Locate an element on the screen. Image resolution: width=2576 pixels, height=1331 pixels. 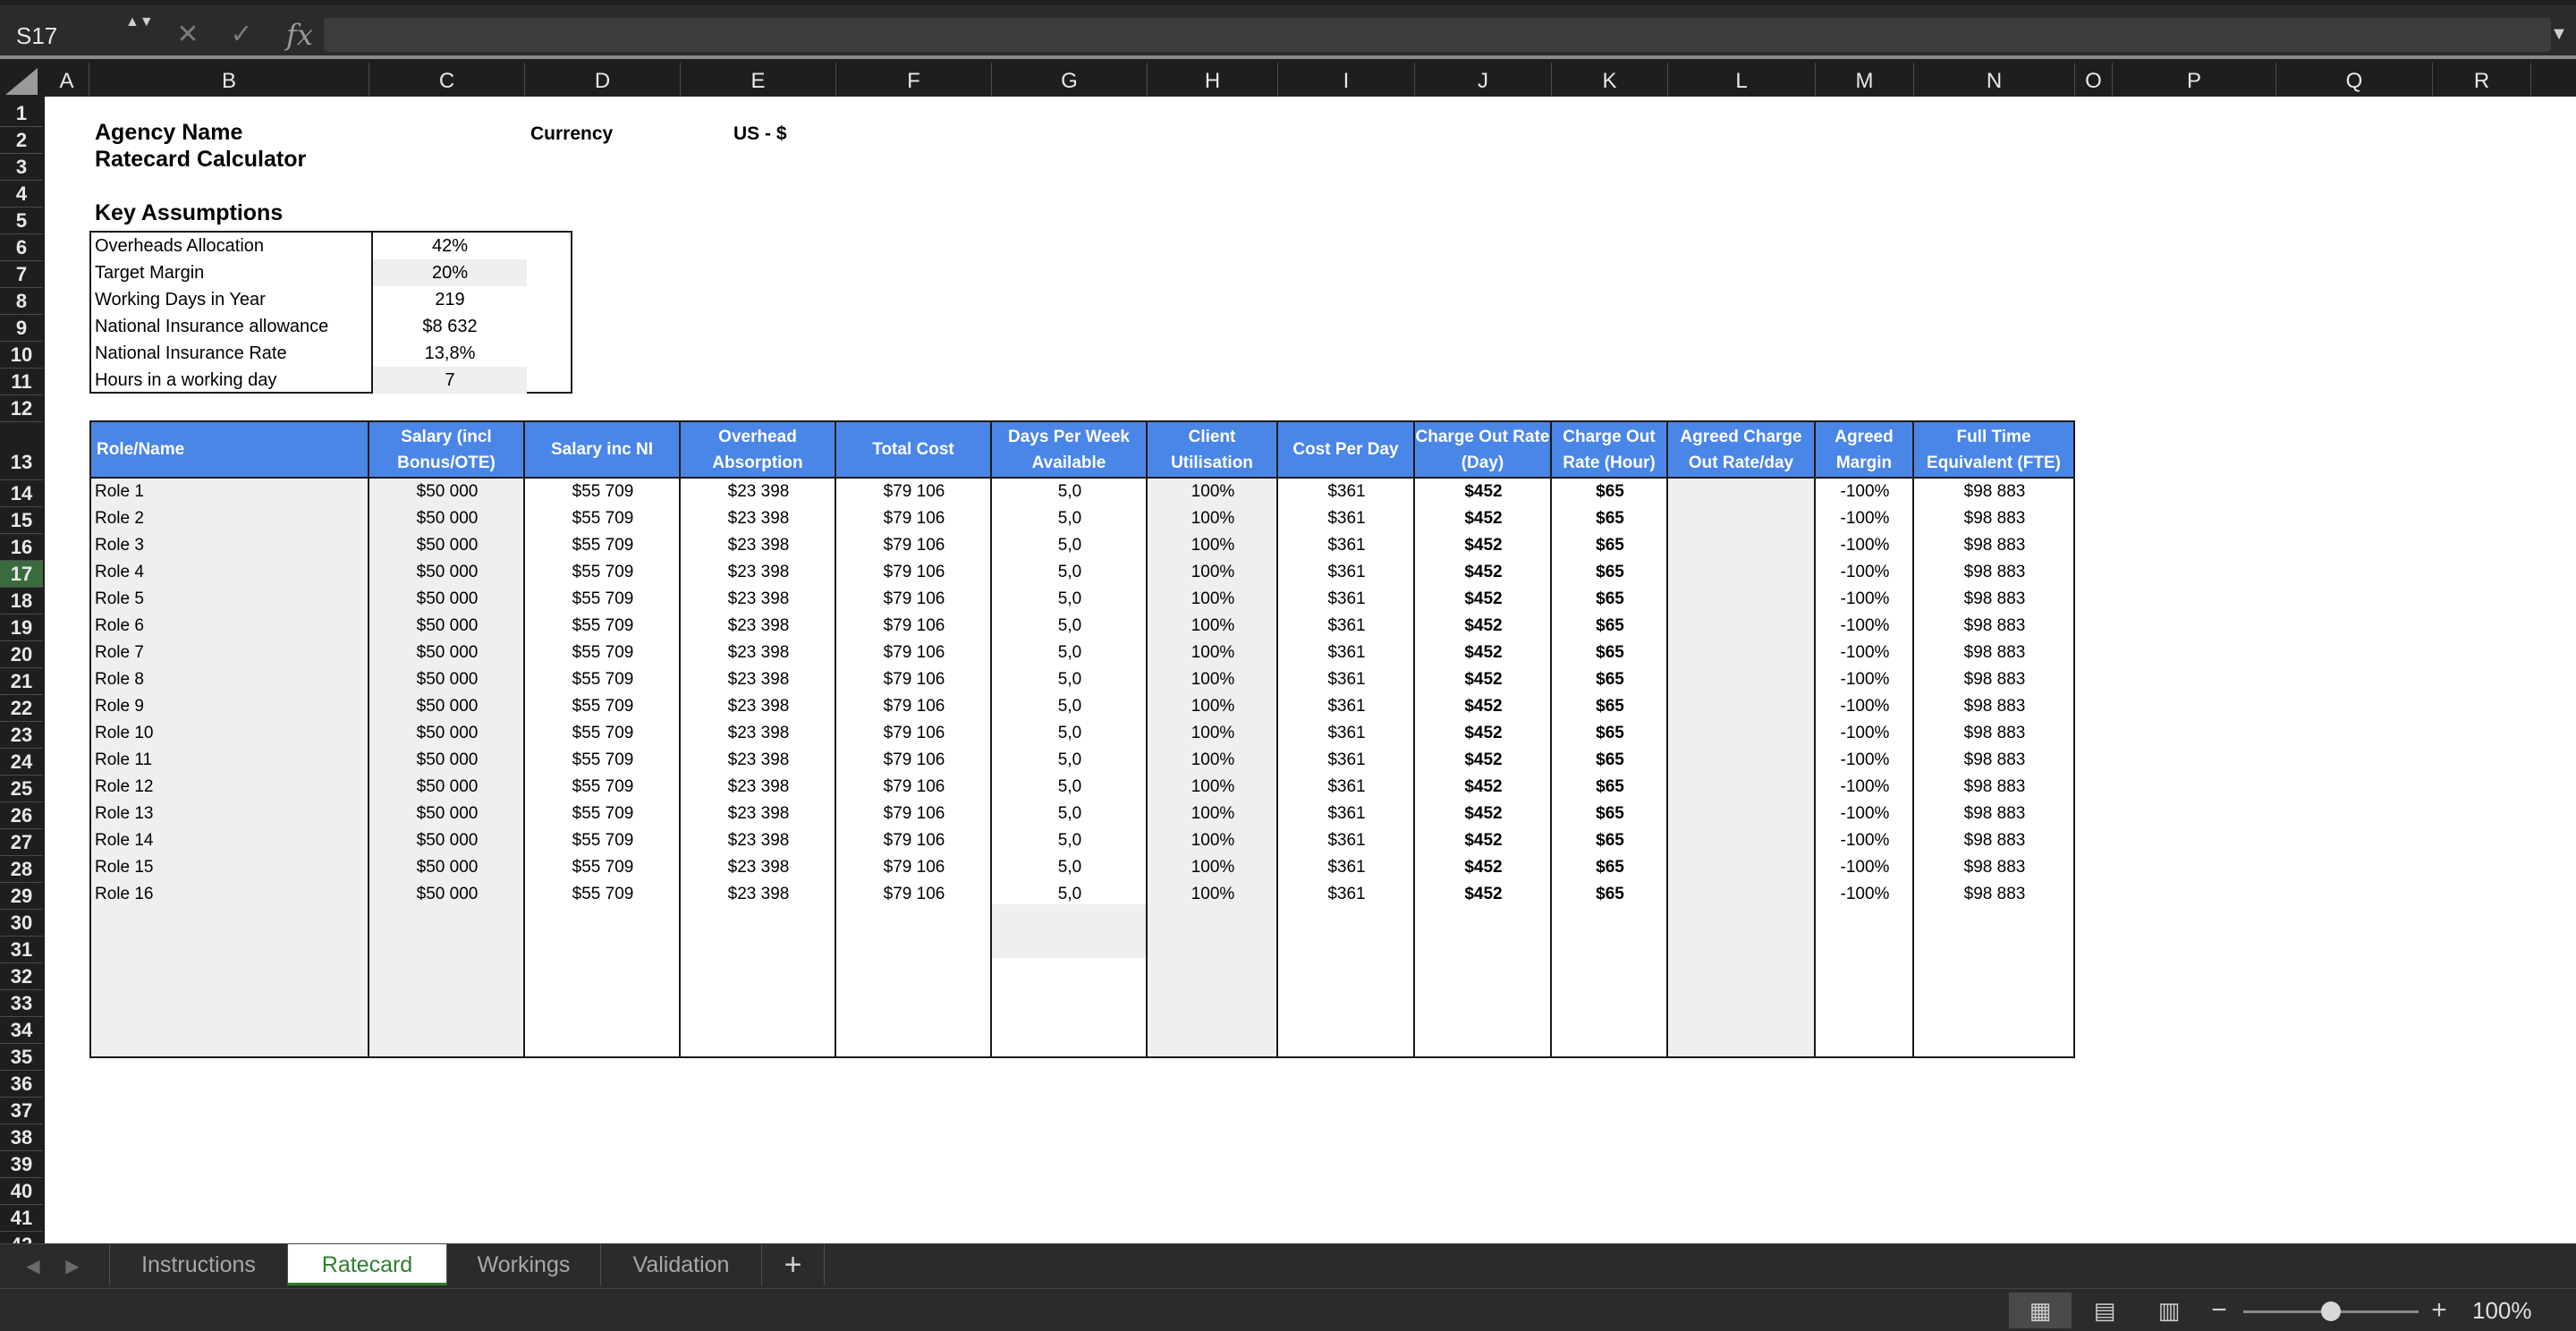
row-header-29: 29 is located at coordinates (21, 897).